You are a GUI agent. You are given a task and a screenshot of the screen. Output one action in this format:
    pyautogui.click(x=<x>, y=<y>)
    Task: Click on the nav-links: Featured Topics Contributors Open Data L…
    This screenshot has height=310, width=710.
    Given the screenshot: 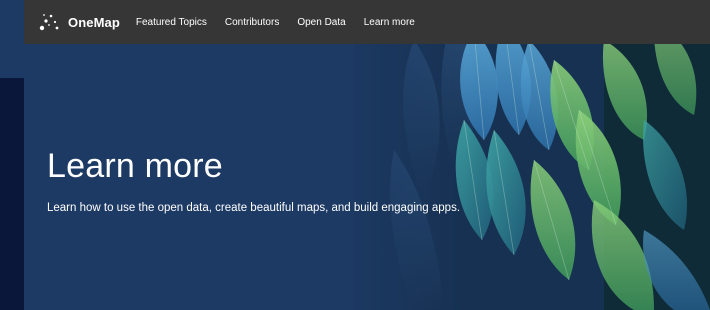 What is the action you would take?
    pyautogui.click(x=284, y=22)
    